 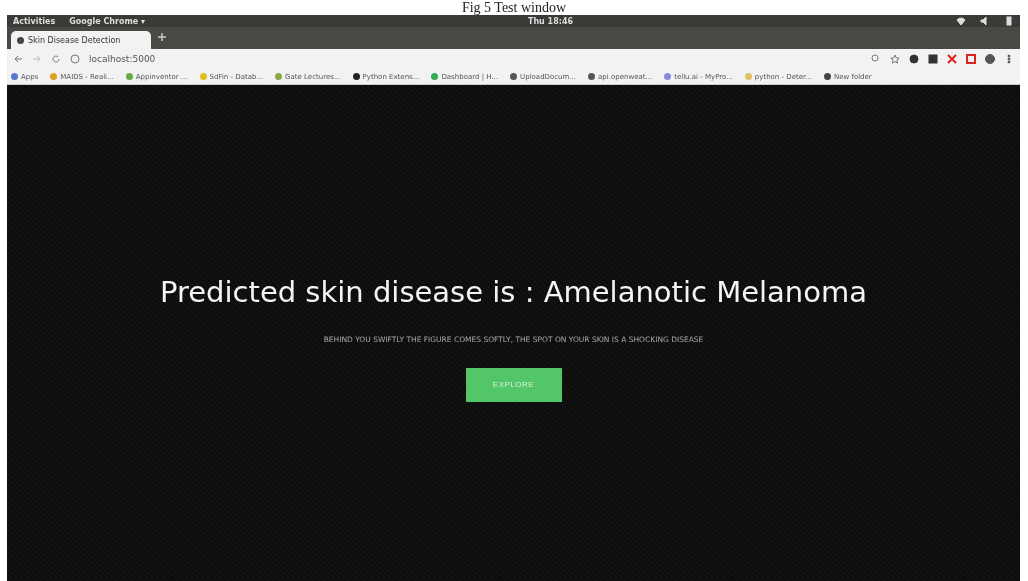 What do you see at coordinates (81, 40) in the screenshot?
I see `browser-tab: Skin Disease Detection` at bounding box center [81, 40].